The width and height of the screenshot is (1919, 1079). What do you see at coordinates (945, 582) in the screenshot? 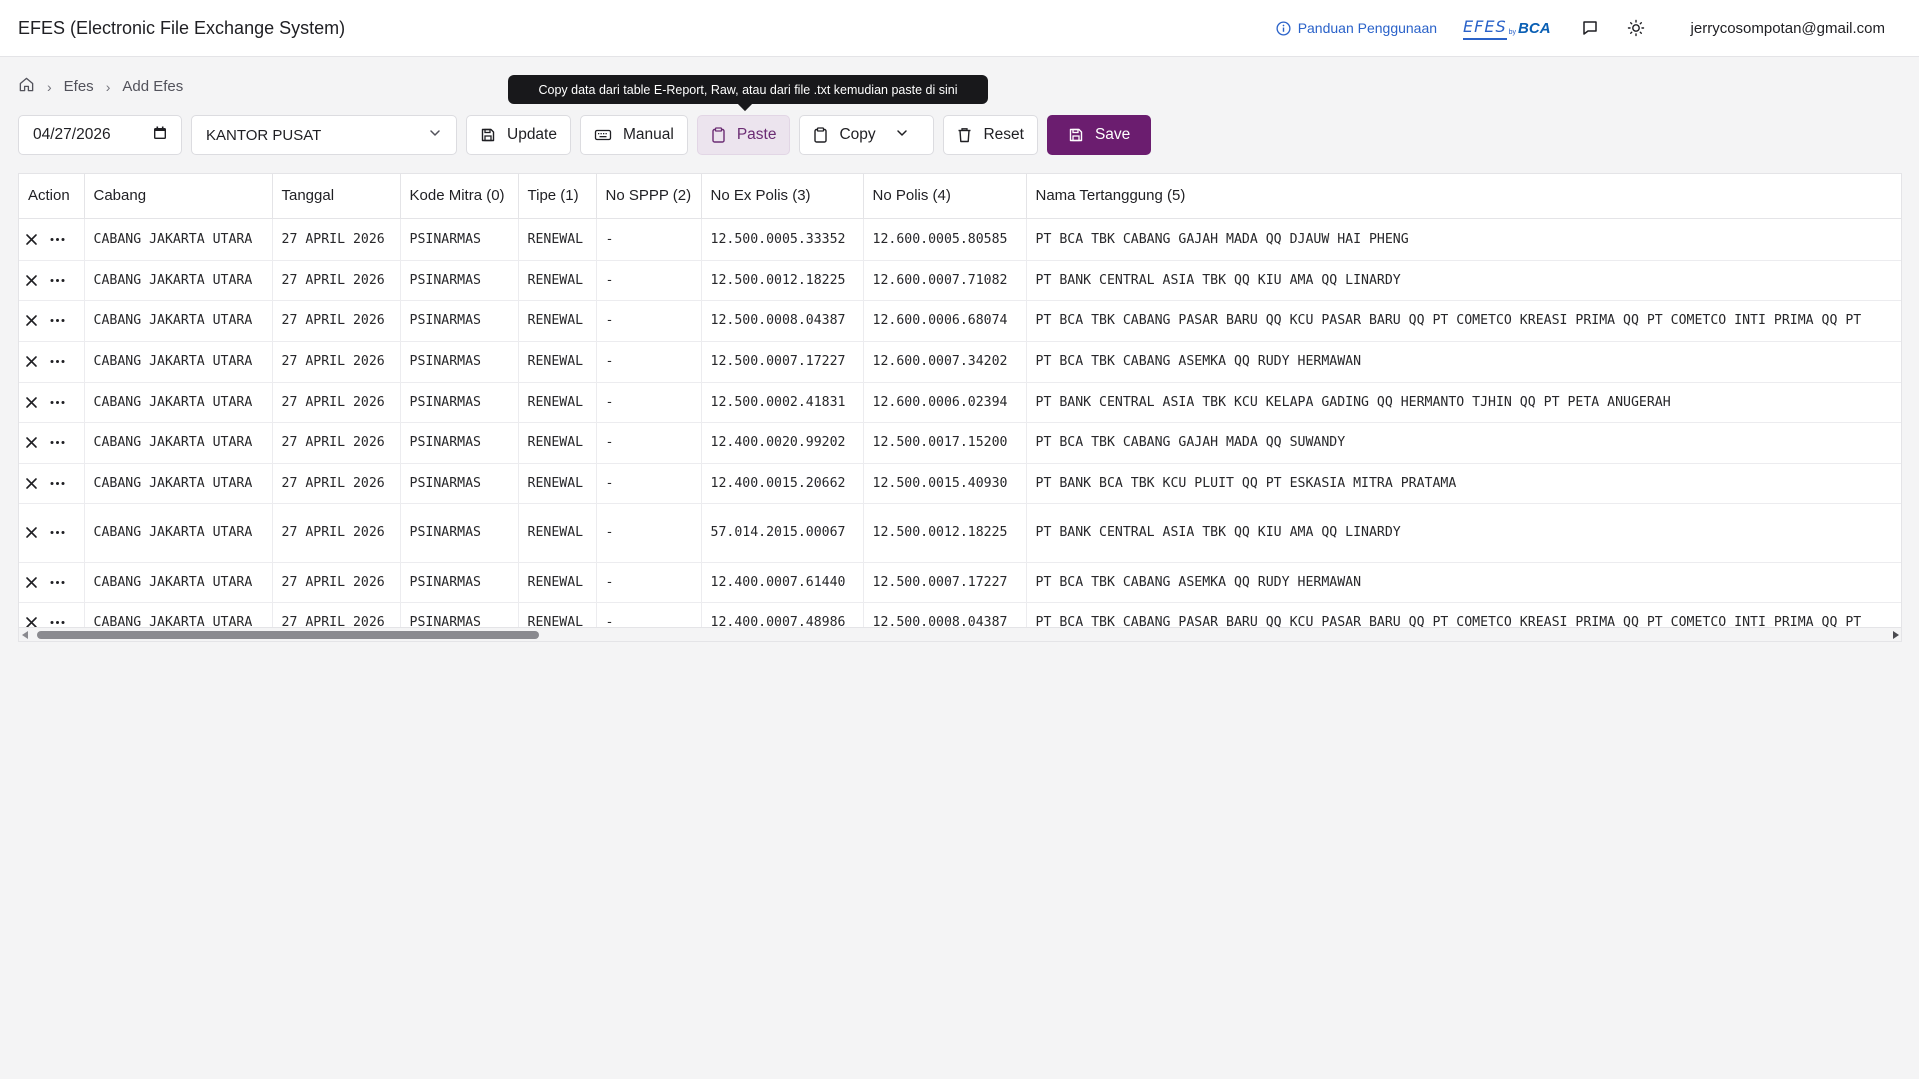
I see `cell-no-polis: 12.500.0007.17227` at bounding box center [945, 582].